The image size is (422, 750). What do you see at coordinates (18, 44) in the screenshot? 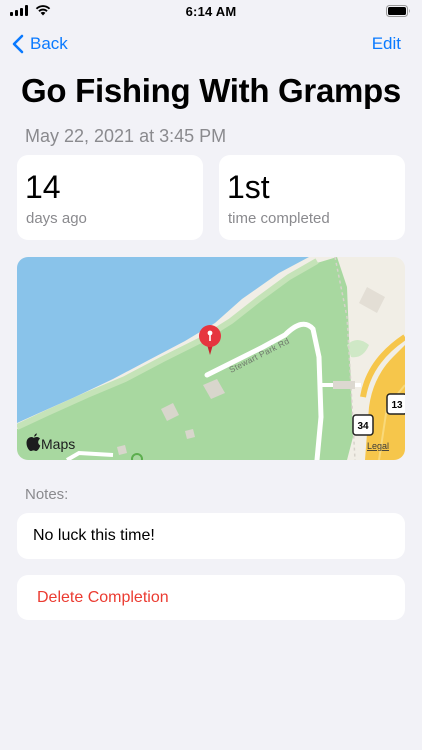
I see `chevron-left-icon` at bounding box center [18, 44].